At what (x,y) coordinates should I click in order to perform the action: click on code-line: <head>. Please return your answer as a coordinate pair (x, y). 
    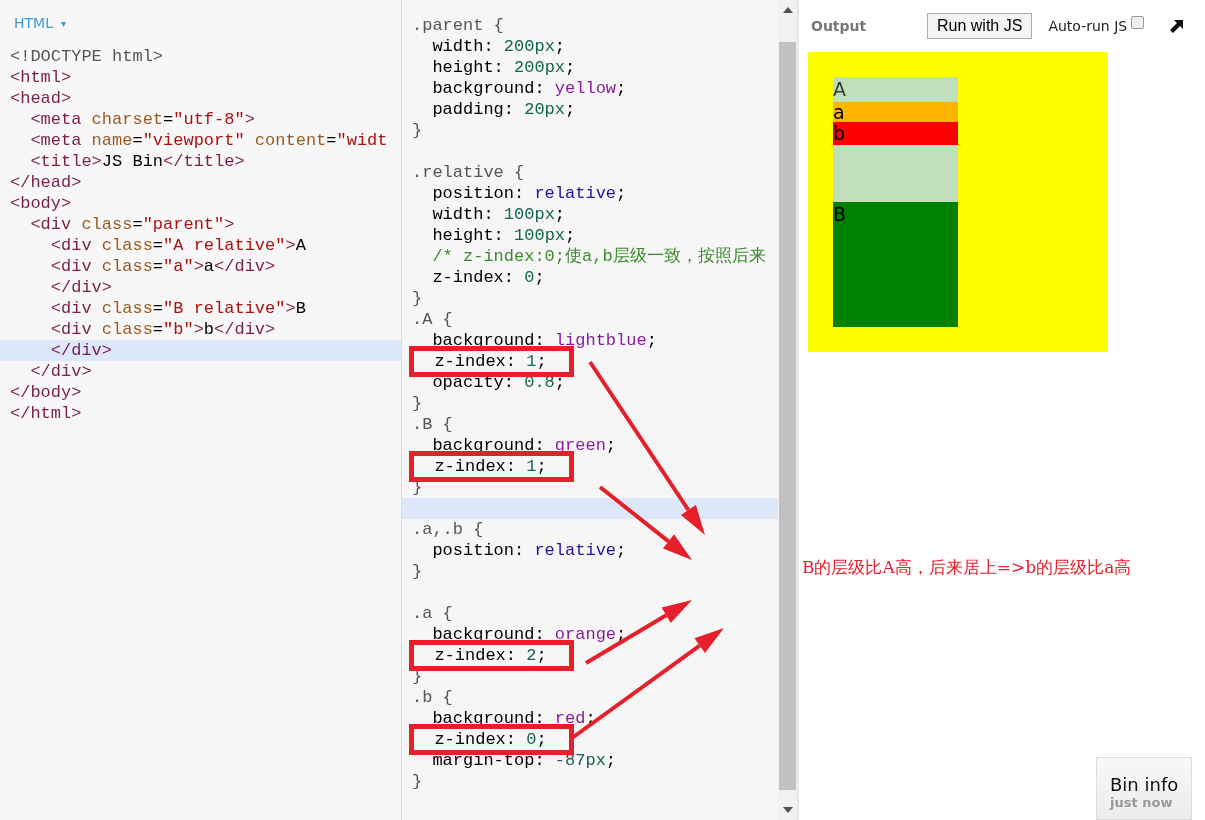
    Looking at the image, I should click on (41, 98).